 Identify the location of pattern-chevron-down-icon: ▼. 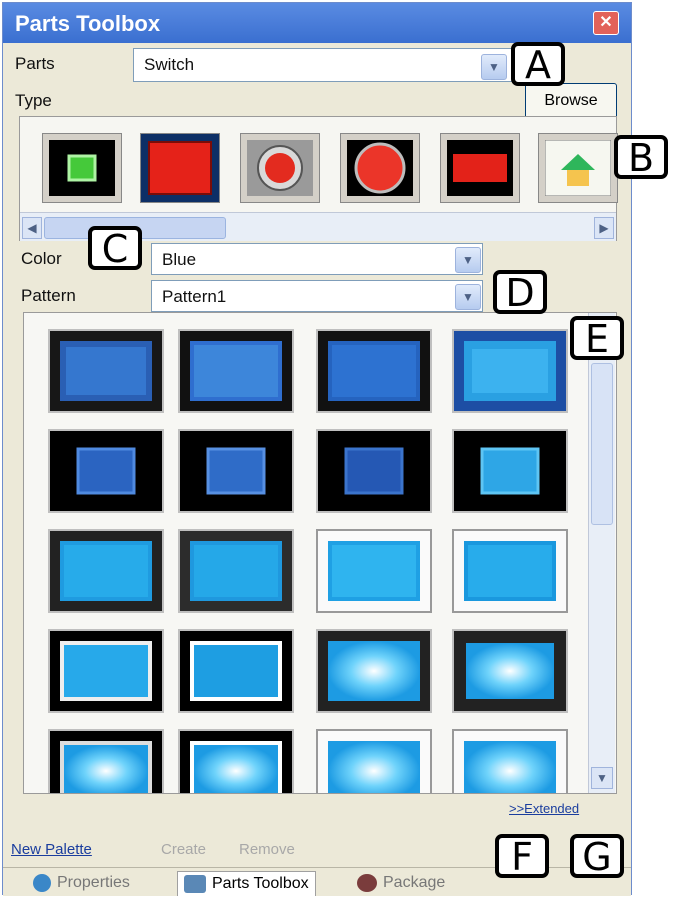
(468, 297).